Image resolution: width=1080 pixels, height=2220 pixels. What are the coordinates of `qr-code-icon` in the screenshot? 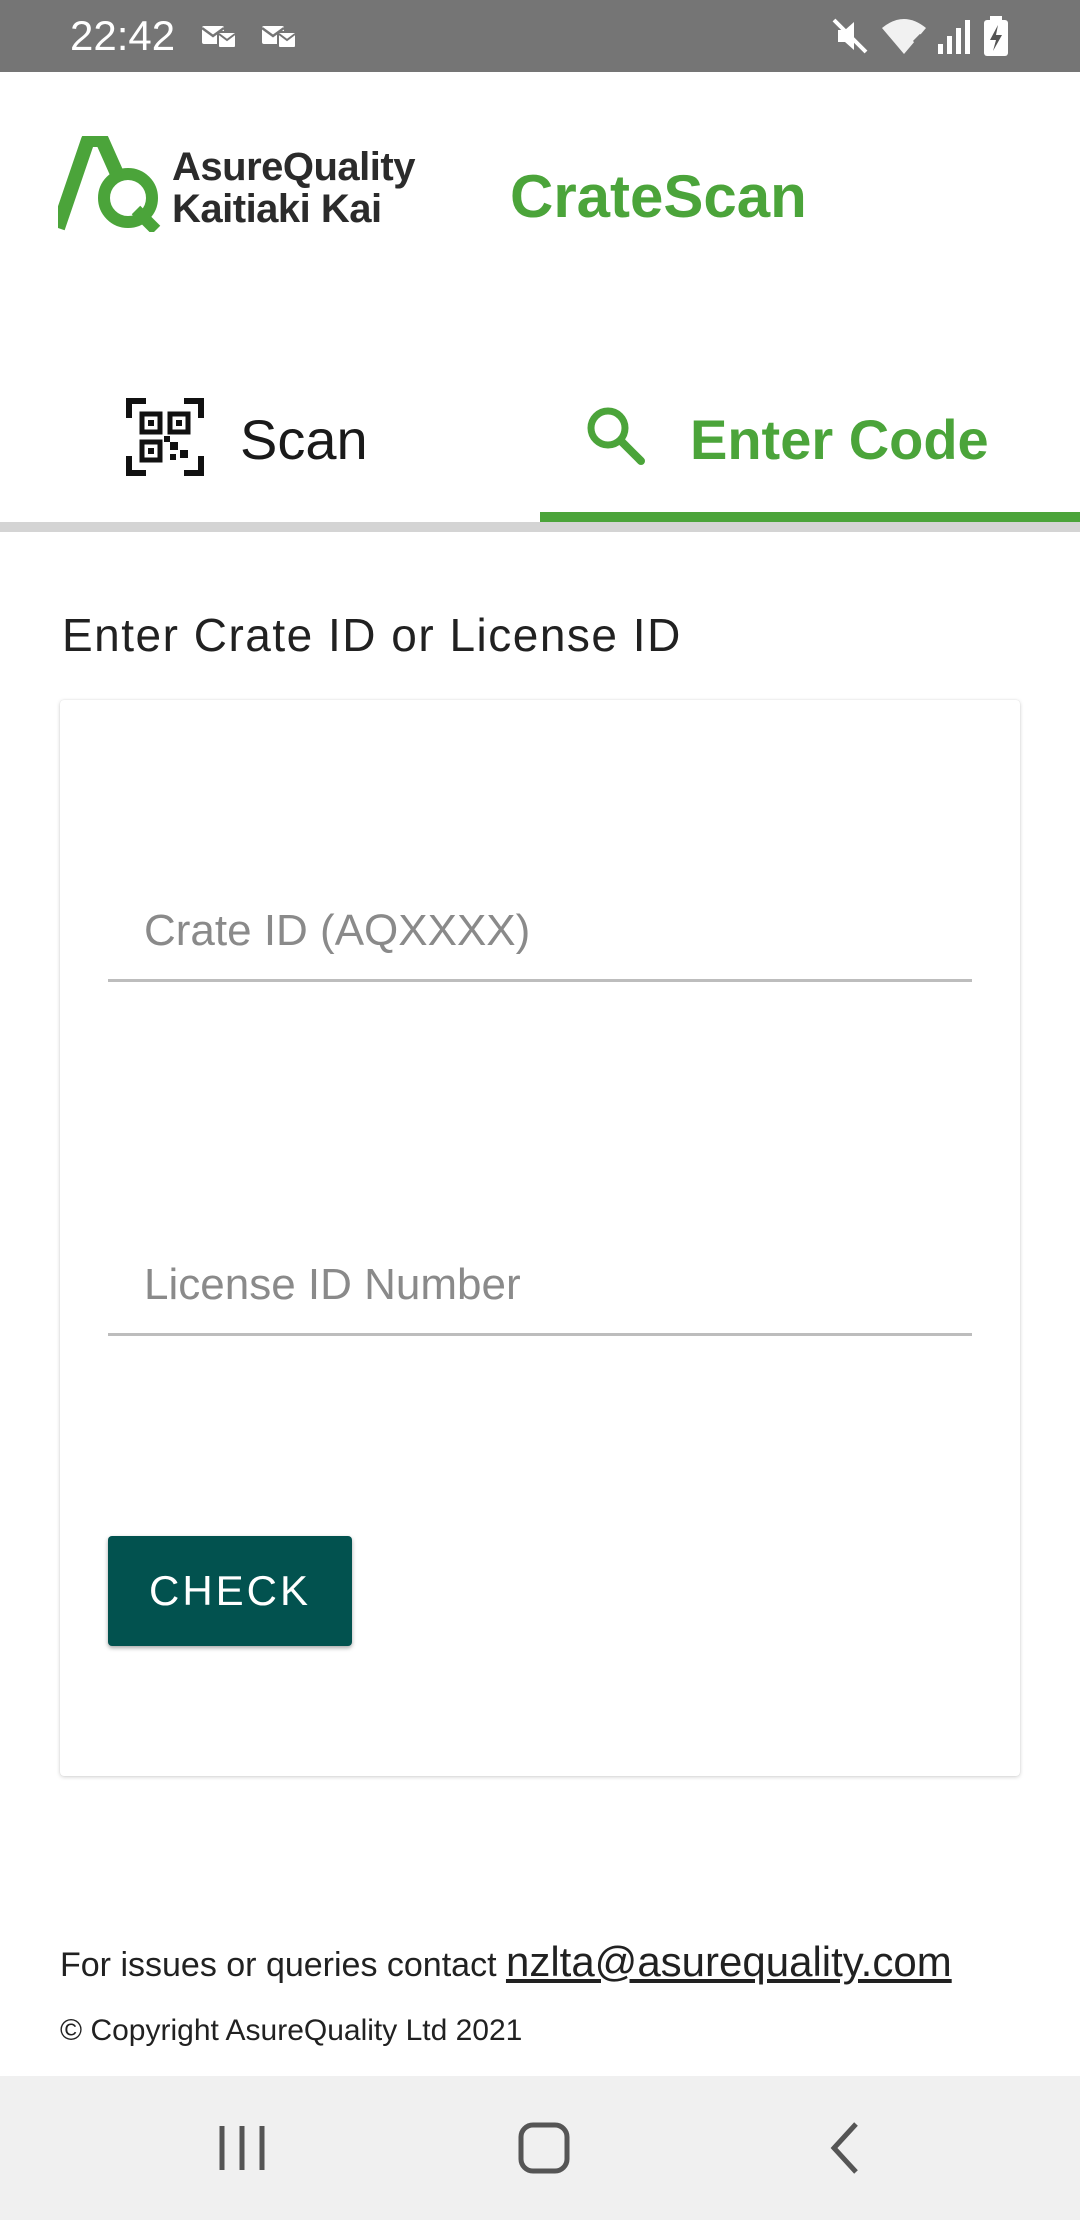 It's located at (165, 437).